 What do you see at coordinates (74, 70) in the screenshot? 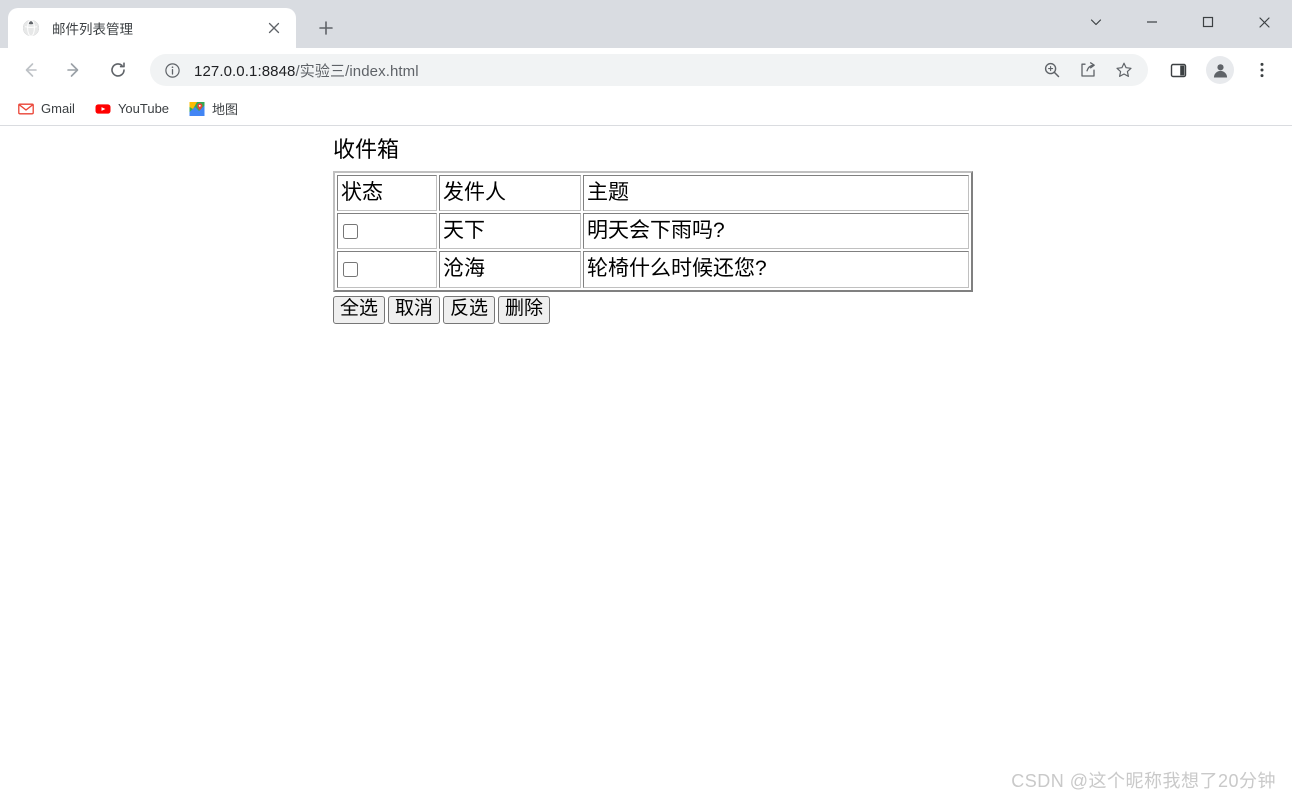
I see `forward-arrow-icon` at bounding box center [74, 70].